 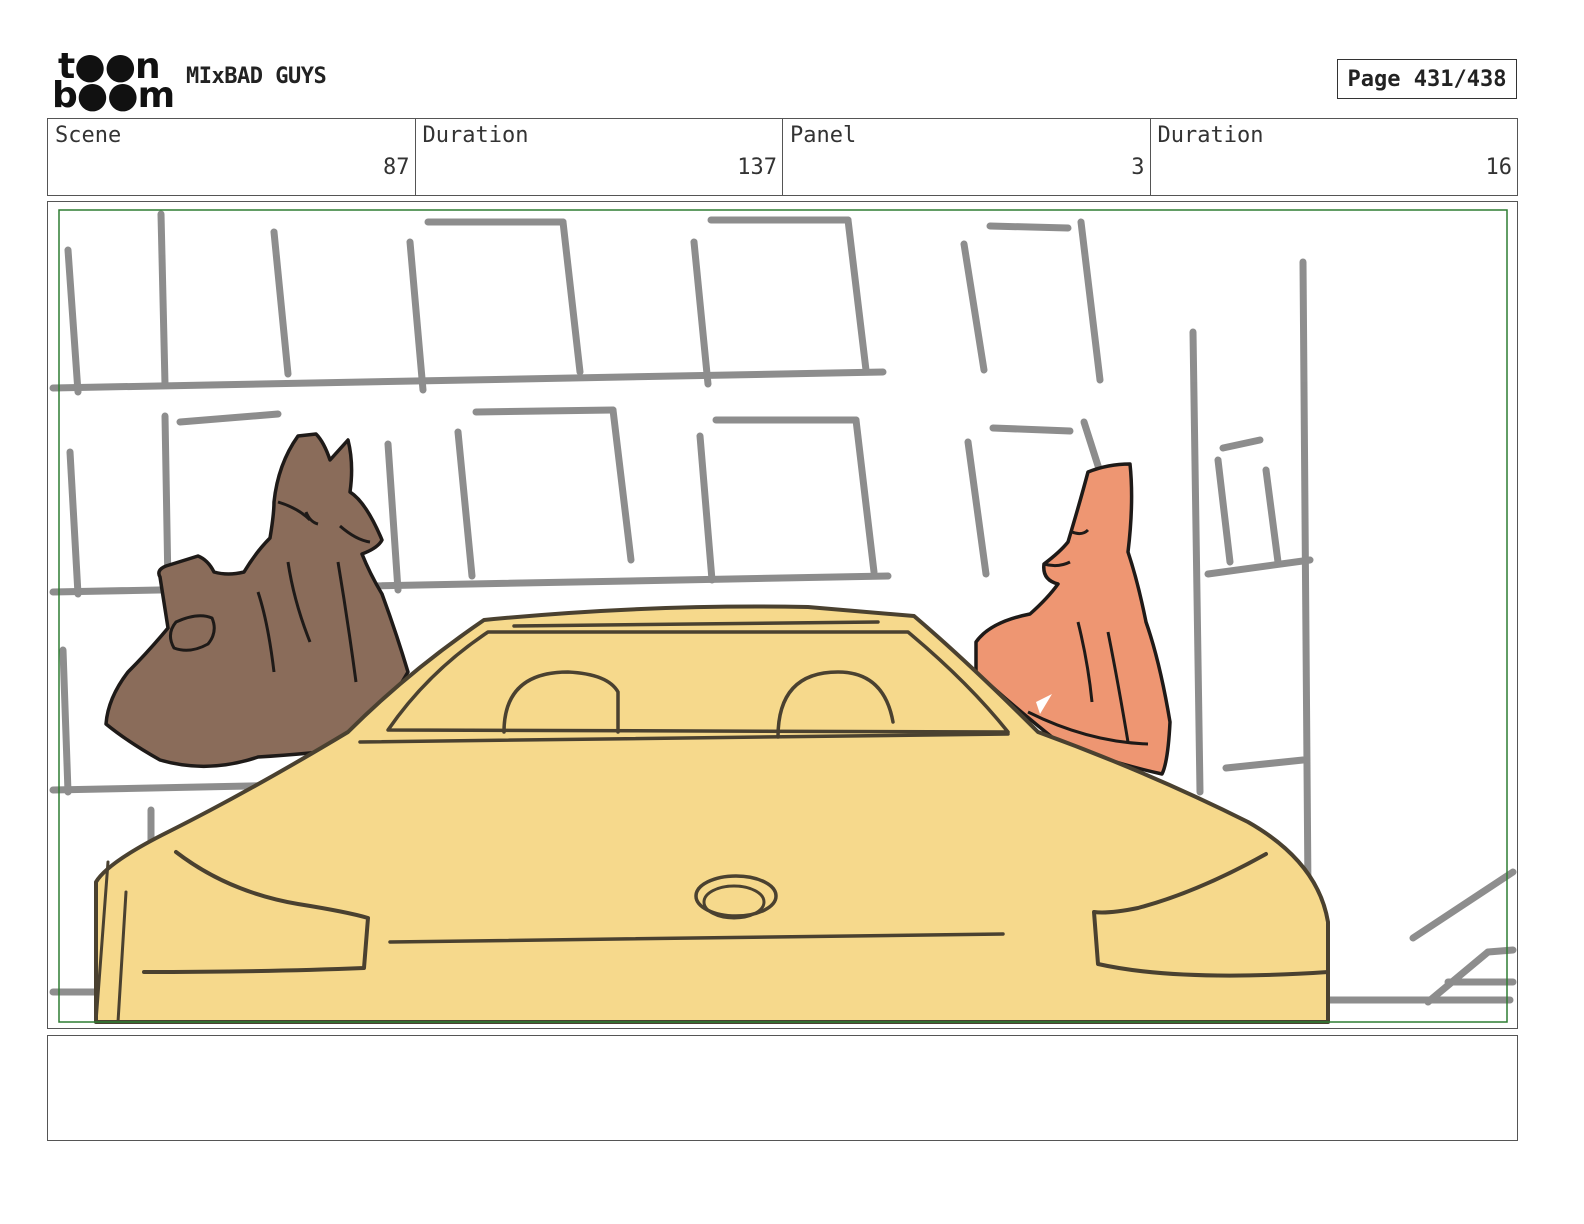 I want to click on panel-cell: Panel 3, so click(x=967, y=157).